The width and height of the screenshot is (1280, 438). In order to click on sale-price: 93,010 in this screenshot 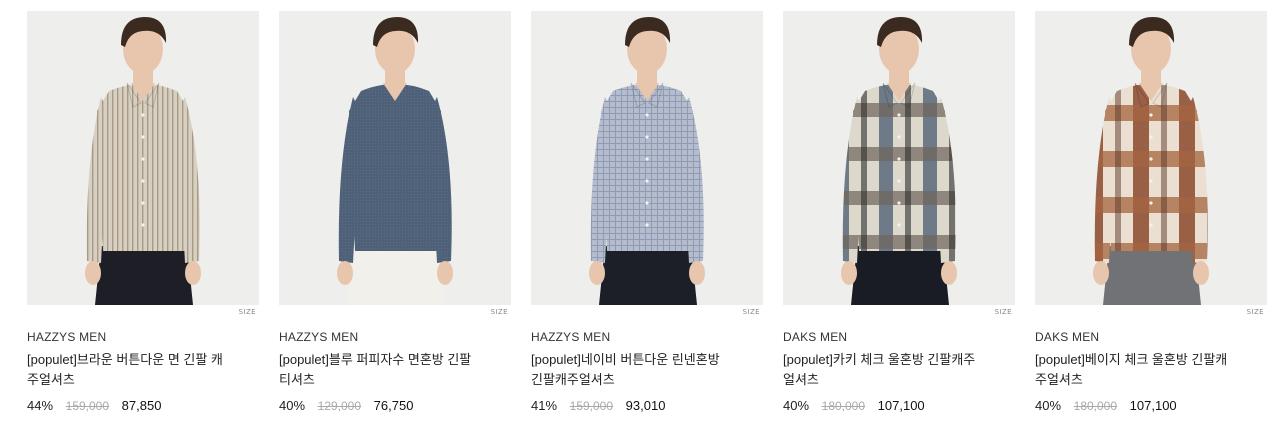, I will do `click(645, 405)`.